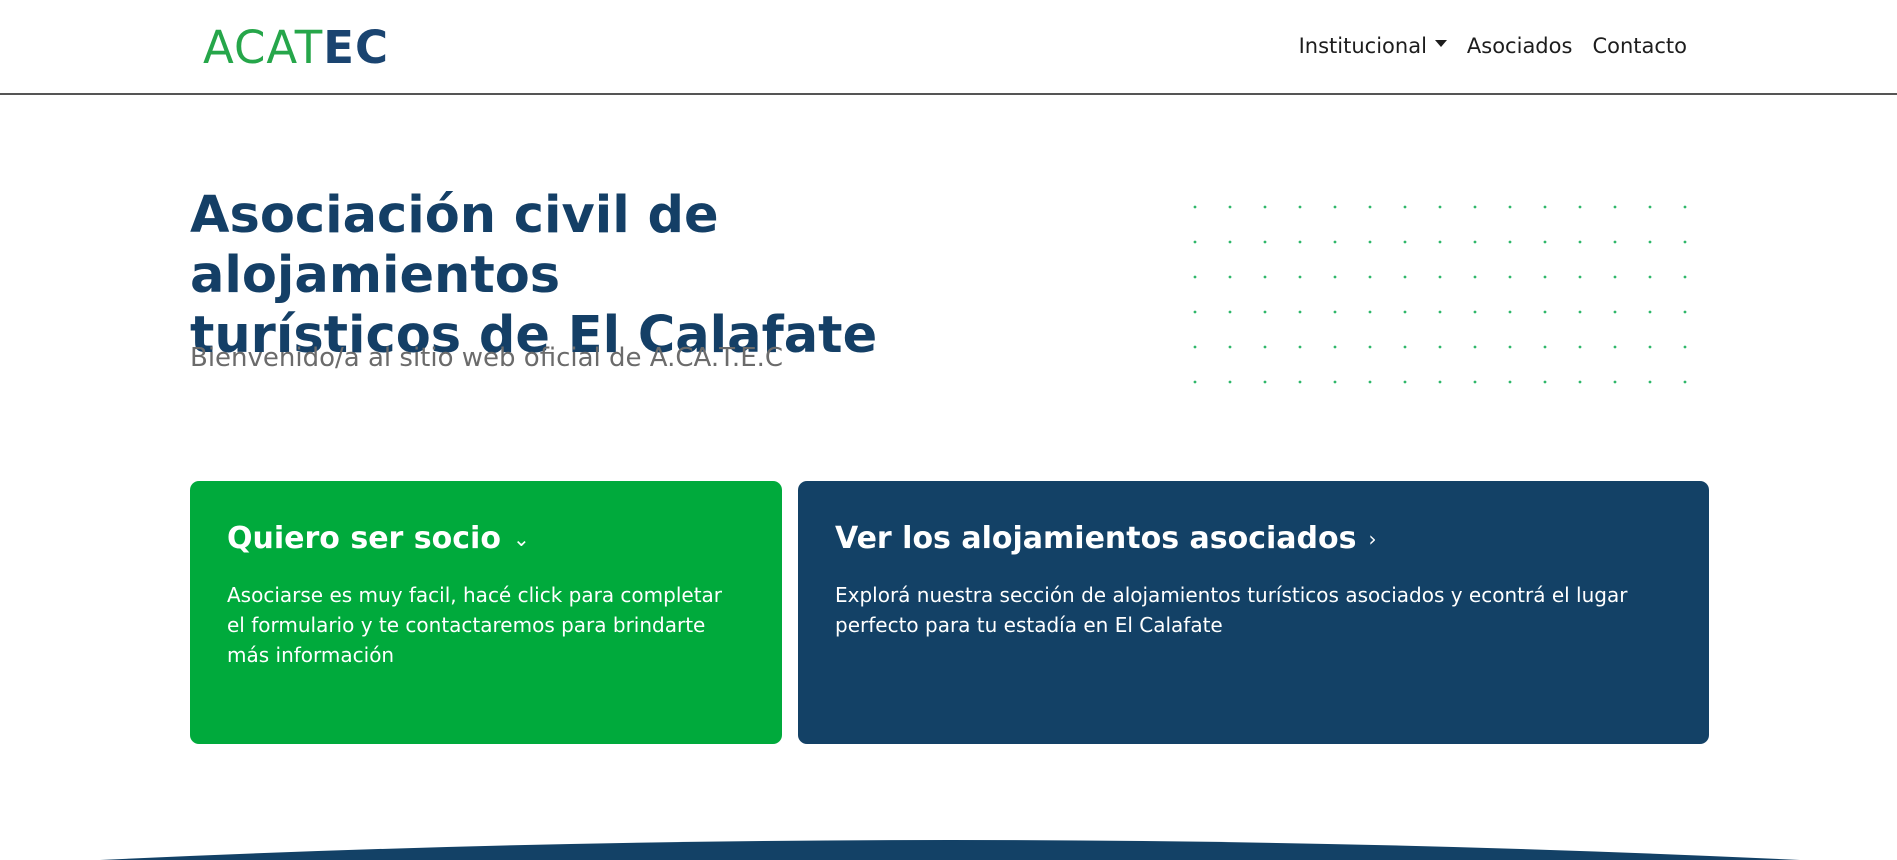 This screenshot has width=1897, height=860. I want to click on chevron-right-icon: ›, so click(1372, 538).